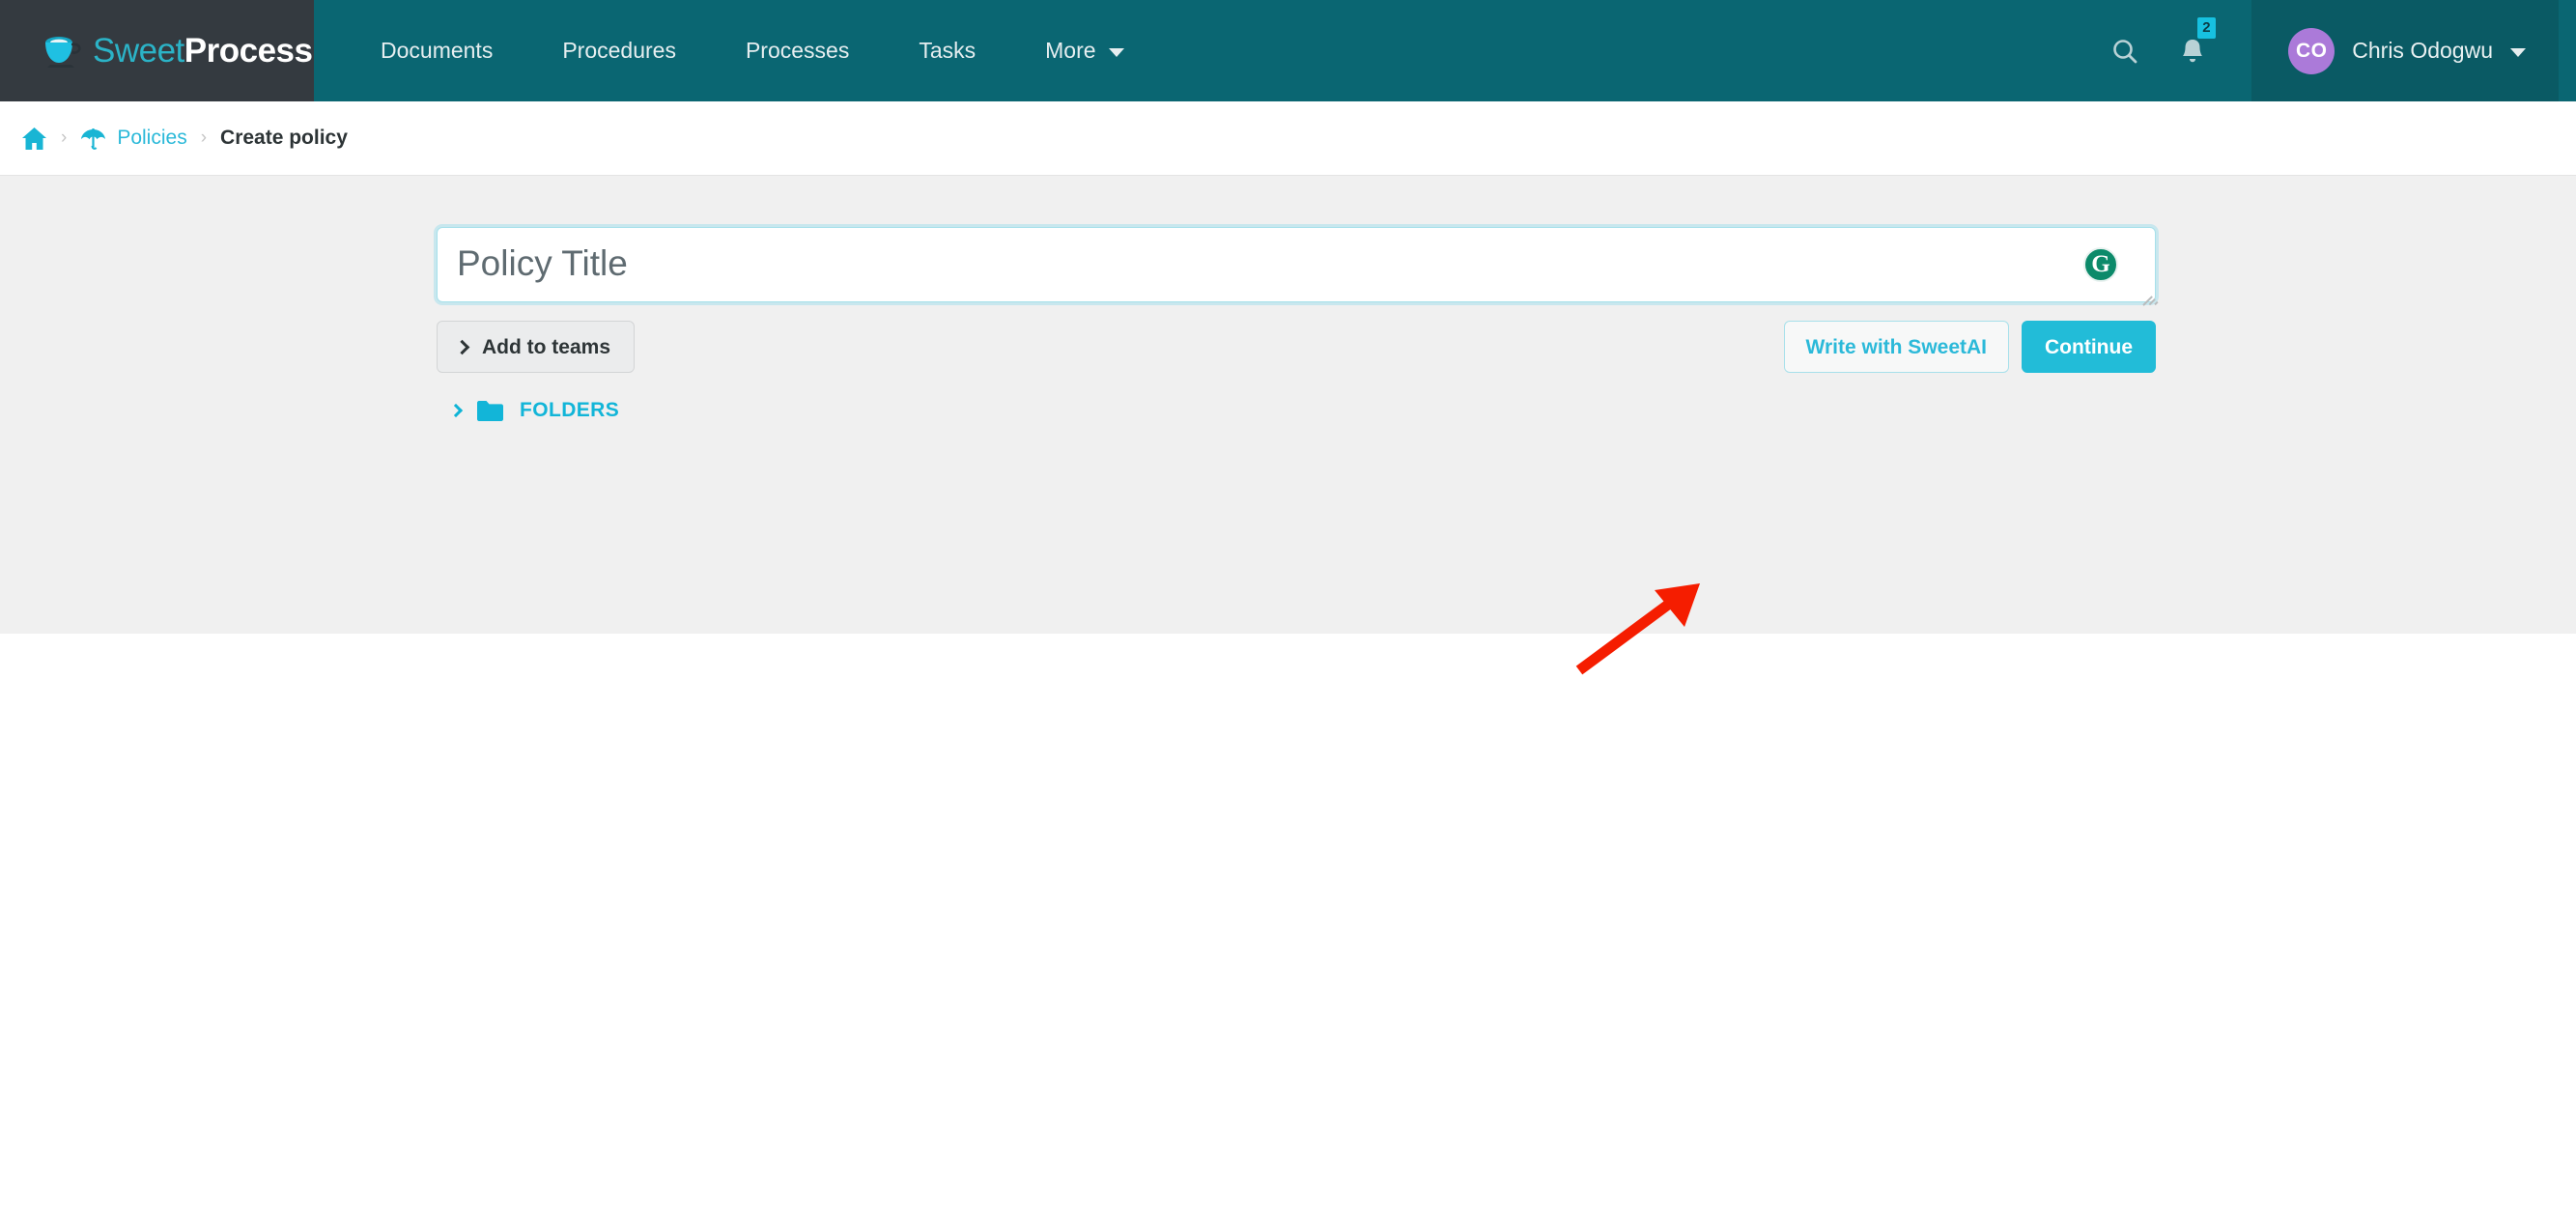 The width and height of the screenshot is (2576, 1218). Describe the element at coordinates (1070, 50) in the screenshot. I see `nav-item-label: More` at that location.